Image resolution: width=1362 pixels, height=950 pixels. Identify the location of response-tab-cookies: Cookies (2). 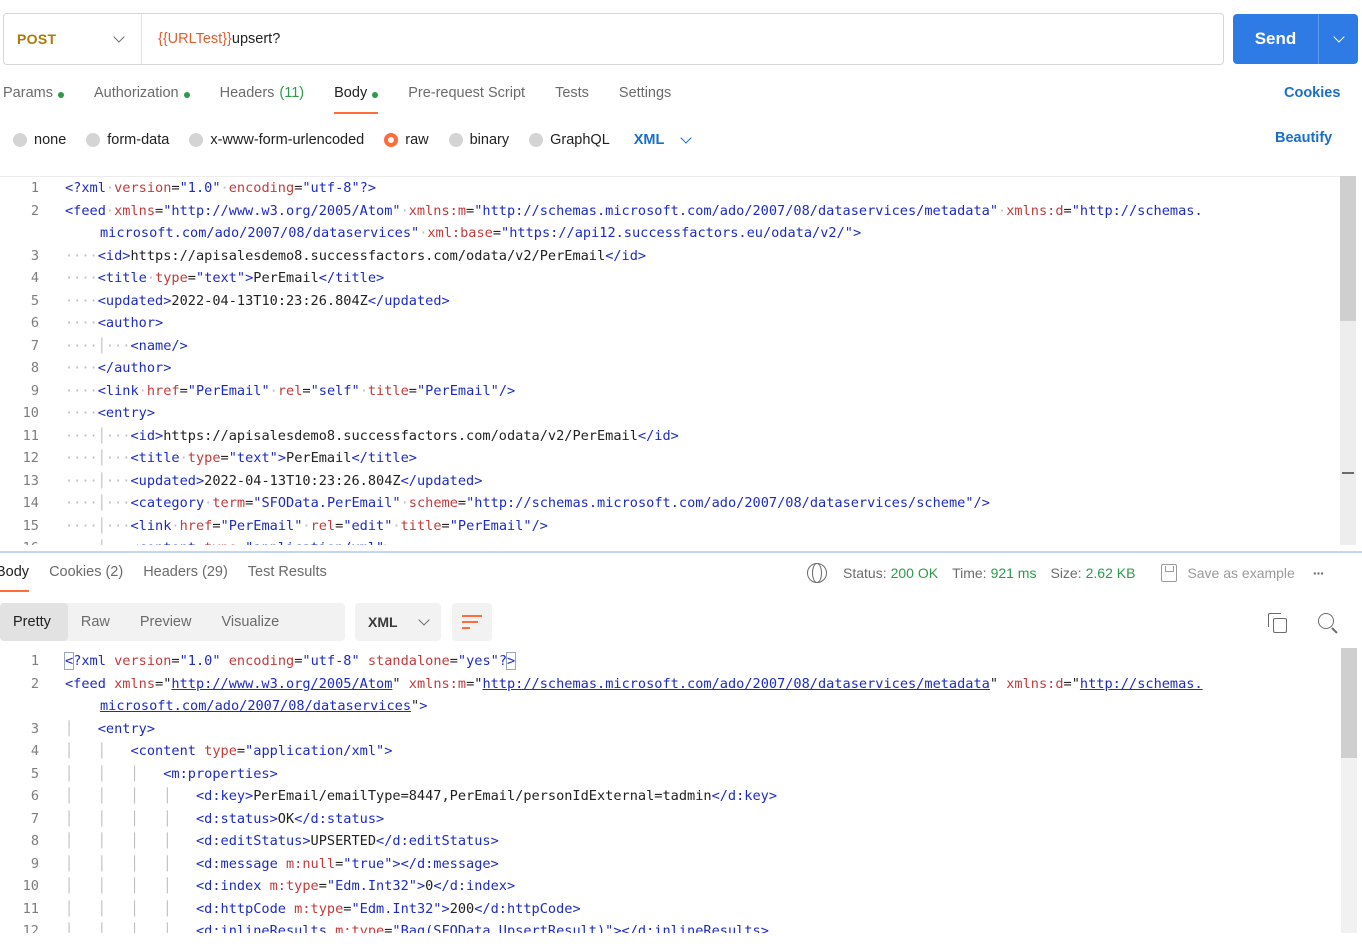
(86, 577).